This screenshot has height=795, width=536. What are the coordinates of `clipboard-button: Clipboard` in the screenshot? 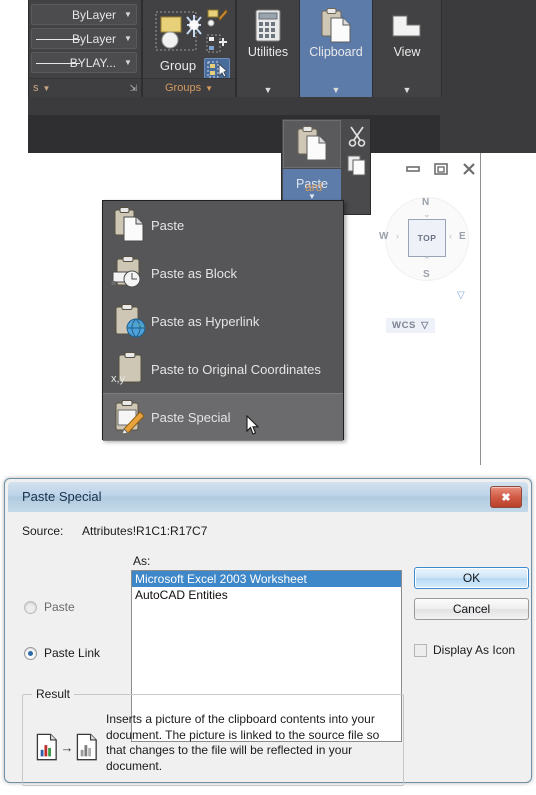 It's located at (336, 36).